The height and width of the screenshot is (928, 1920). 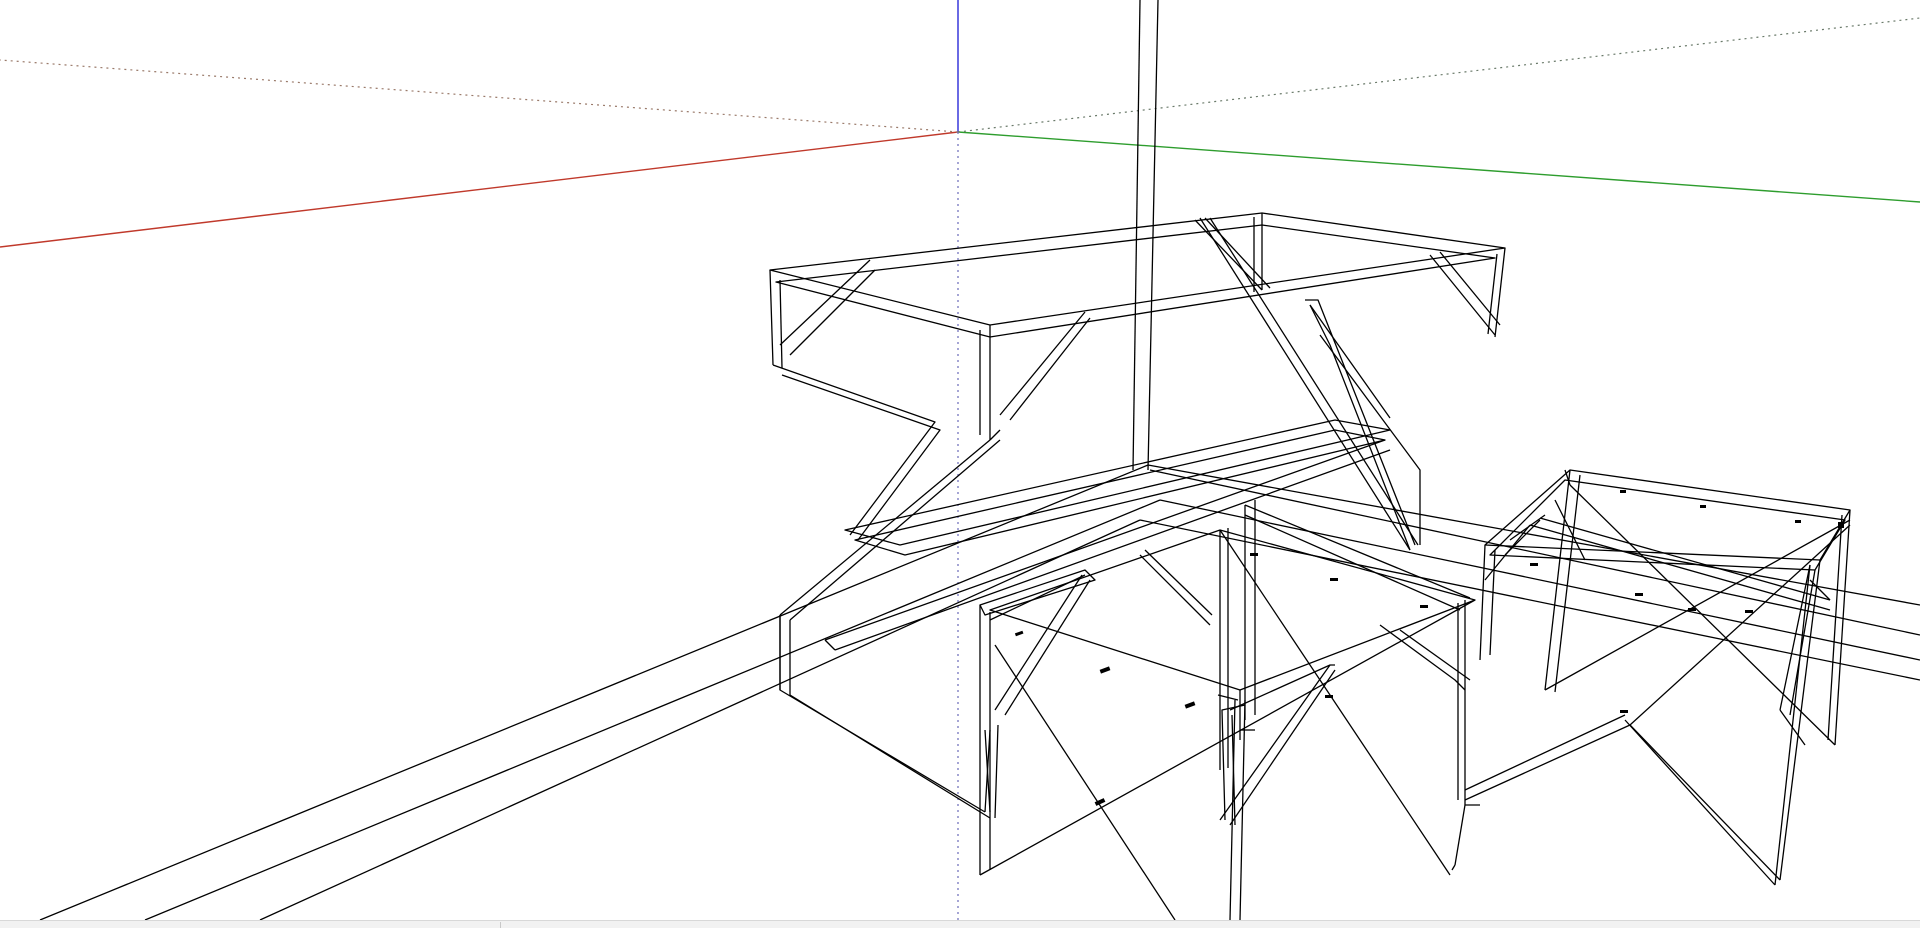 I want to click on red-axis, so click(x=479, y=189).